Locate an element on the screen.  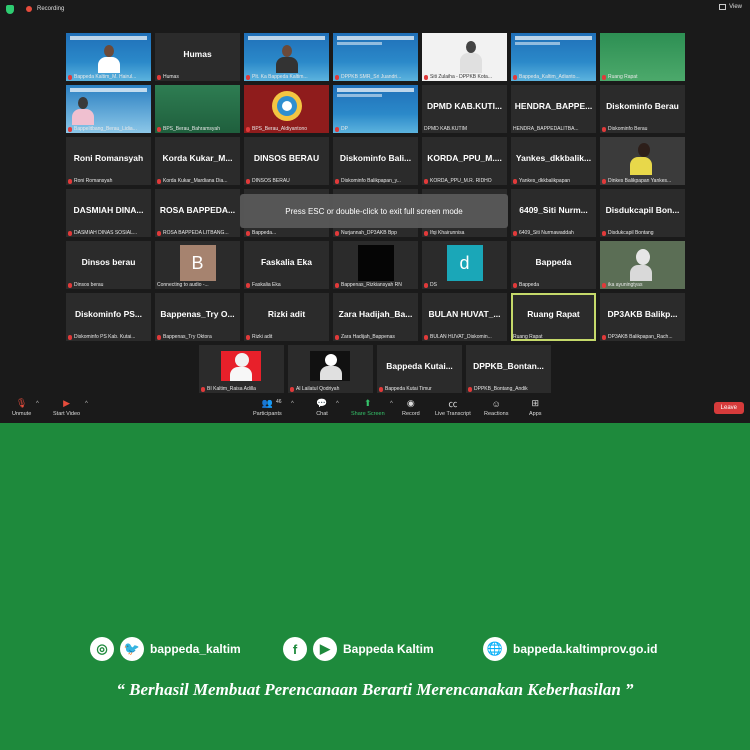
leave-button: Leave is located at coordinates (728, 408).